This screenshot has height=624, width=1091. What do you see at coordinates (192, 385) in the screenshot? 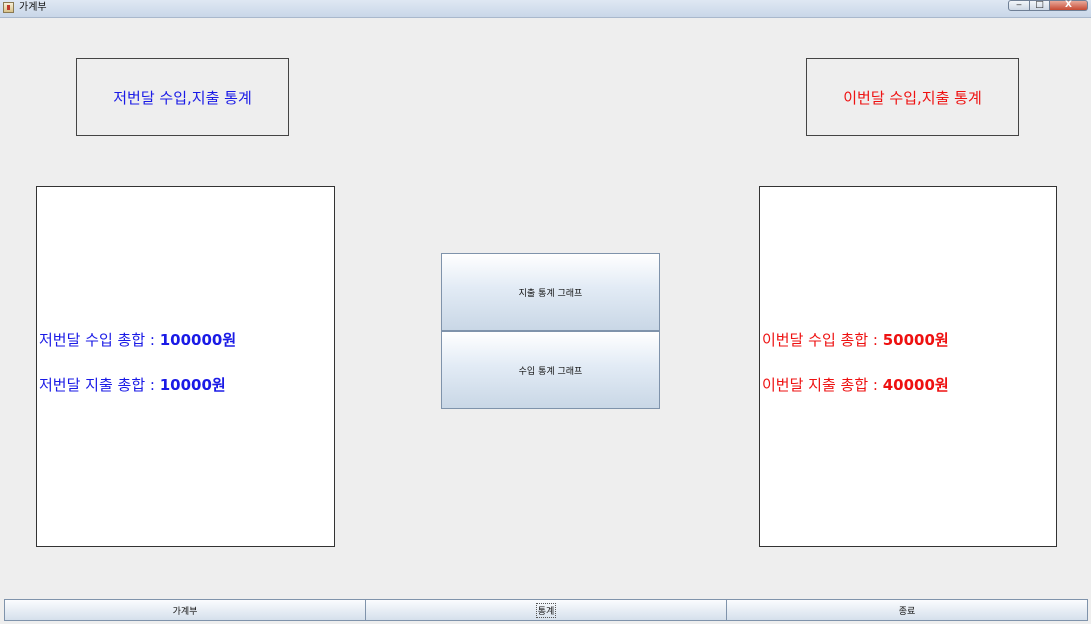
I see `previous-expense-value: 10000원` at bounding box center [192, 385].